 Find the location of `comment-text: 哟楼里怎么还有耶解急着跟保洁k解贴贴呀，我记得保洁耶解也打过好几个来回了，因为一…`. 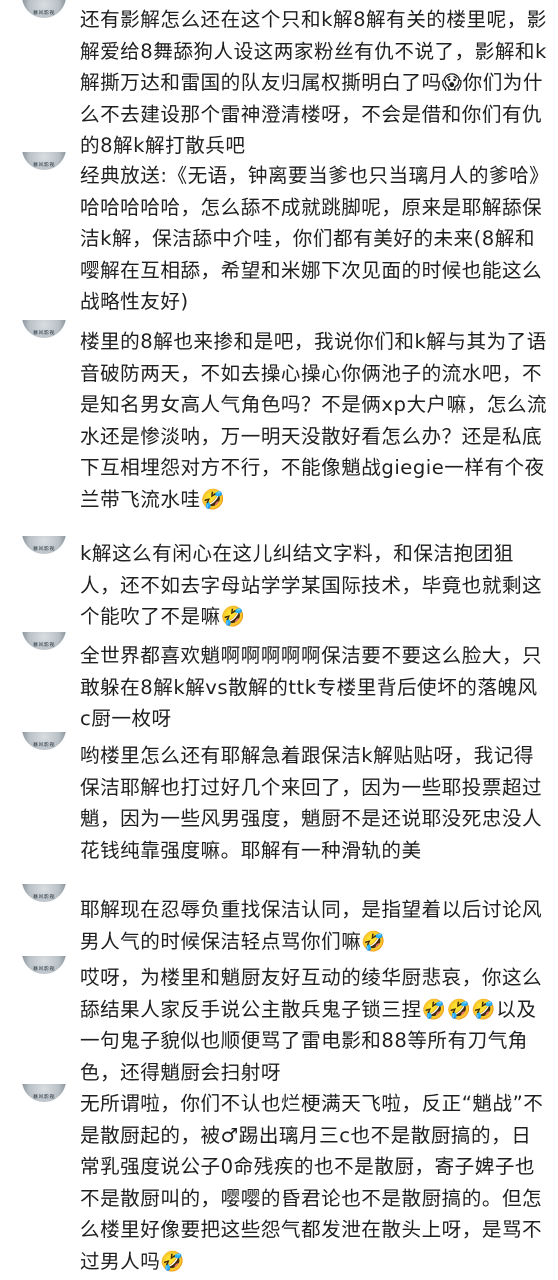

comment-text: 哟楼里怎么还有耶解急着跟保洁k解贴贴呀，我记得保洁耶解也打过好几个来回了，因为一… is located at coordinates (311, 803).